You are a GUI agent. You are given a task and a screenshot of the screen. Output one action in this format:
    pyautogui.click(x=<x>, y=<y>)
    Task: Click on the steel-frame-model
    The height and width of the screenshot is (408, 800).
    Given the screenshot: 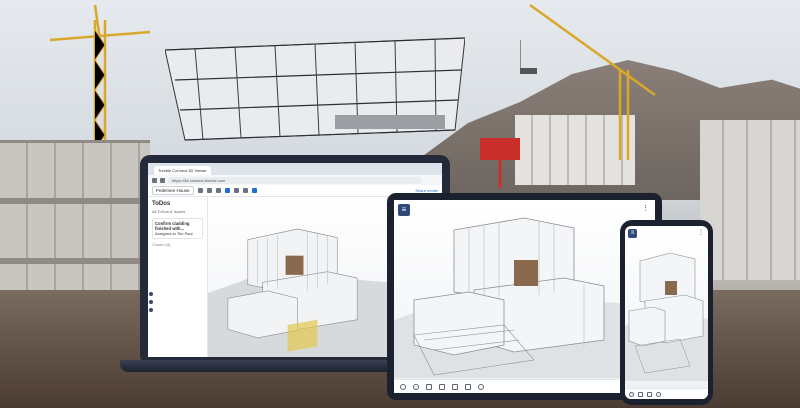 What is the action you would take?
    pyautogui.click(x=315, y=89)
    